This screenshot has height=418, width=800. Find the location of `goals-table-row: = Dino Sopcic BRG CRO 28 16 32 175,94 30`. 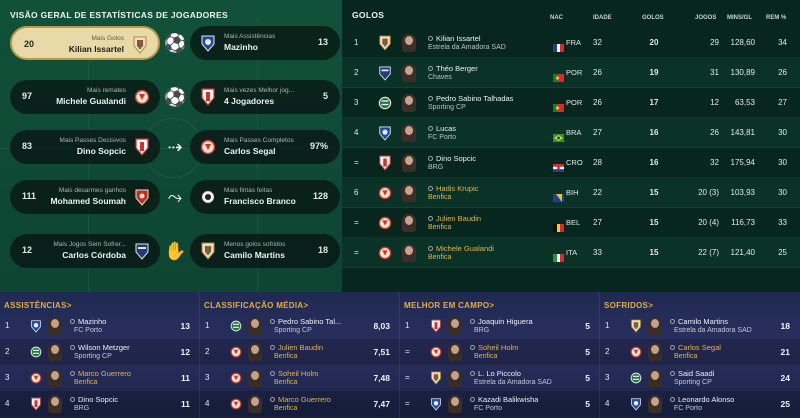

goals-table-row: = Dino Sopcic BRG CRO 28 16 32 175,94 30 is located at coordinates (571, 163).